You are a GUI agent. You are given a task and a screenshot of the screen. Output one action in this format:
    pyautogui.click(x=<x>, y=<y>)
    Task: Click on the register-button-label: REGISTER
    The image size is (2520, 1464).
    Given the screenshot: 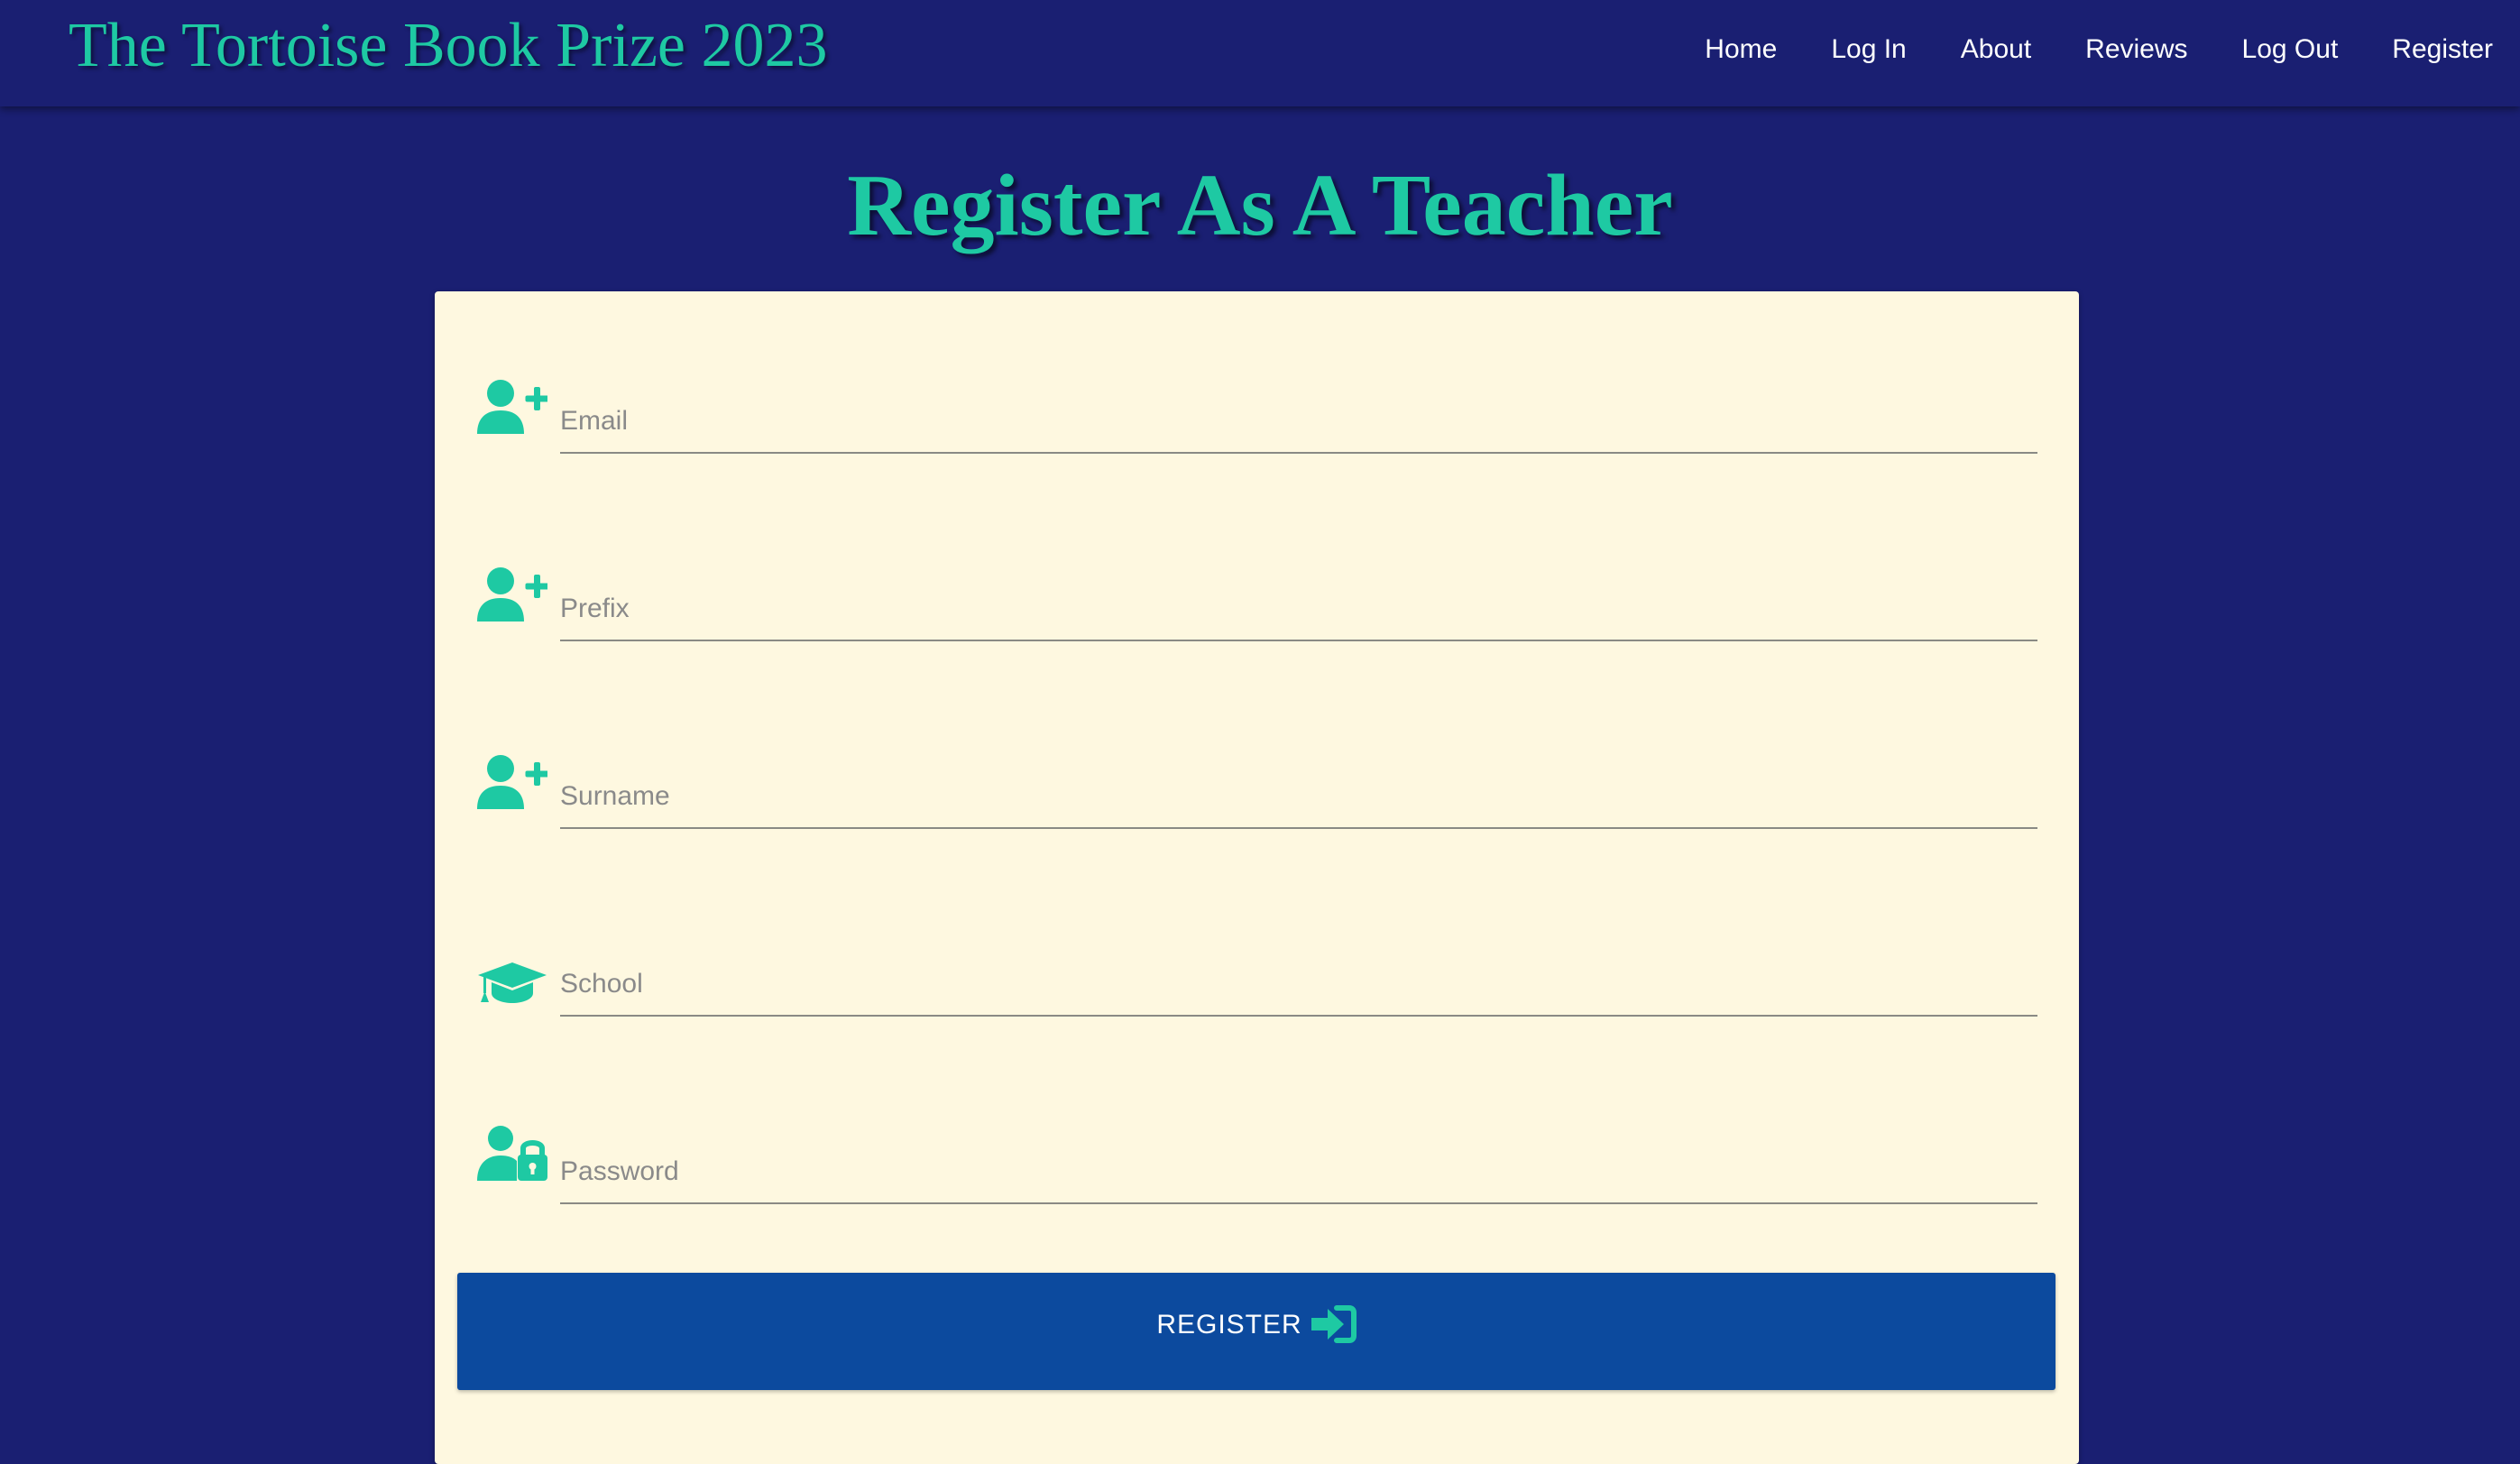 What is the action you would take?
    pyautogui.click(x=1229, y=1325)
    